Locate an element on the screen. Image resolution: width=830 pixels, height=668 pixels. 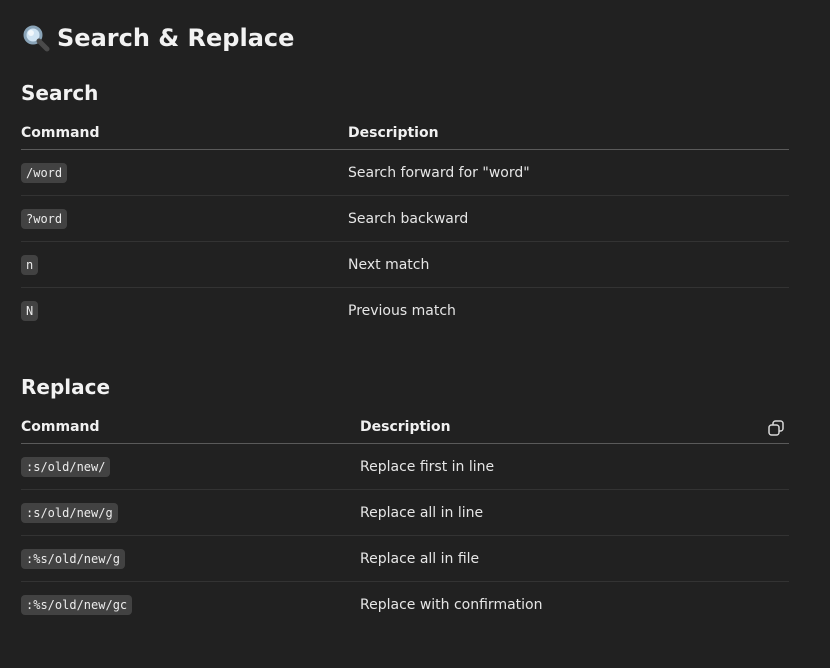
command-description: Replace with confirmation is located at coordinates (451, 605).